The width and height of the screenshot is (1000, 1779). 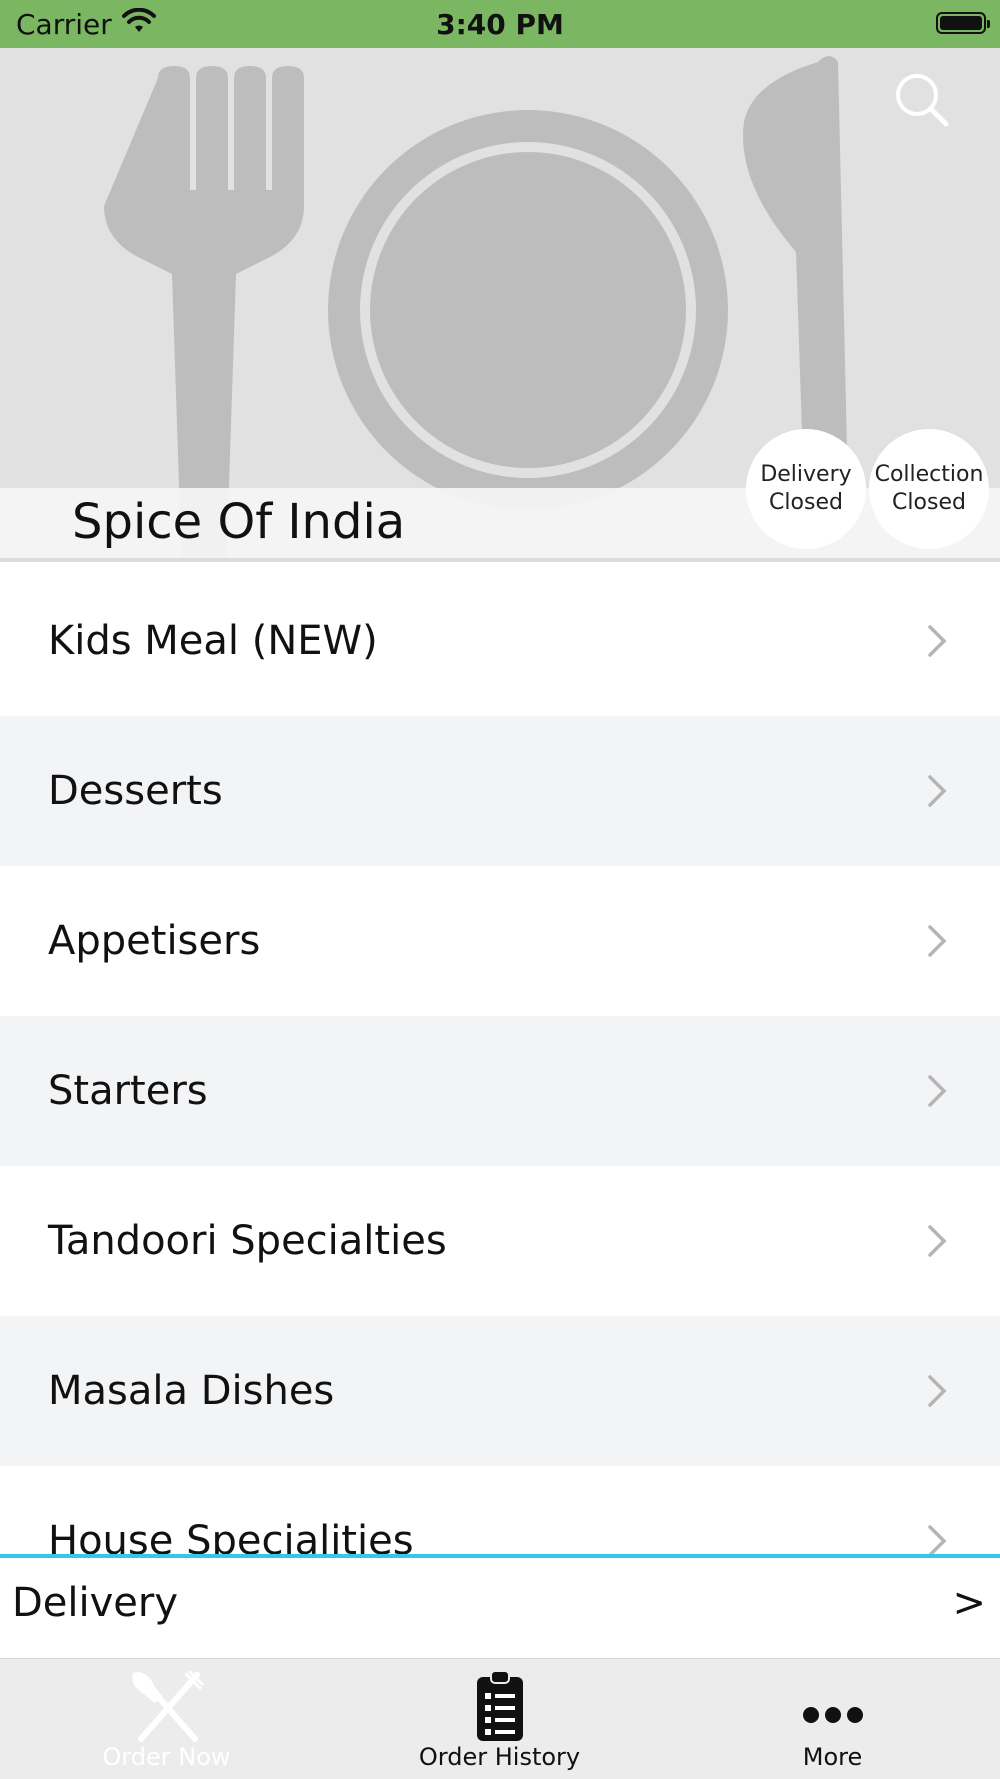 I want to click on delivery-badge-line2: Closed, so click(x=806, y=502).